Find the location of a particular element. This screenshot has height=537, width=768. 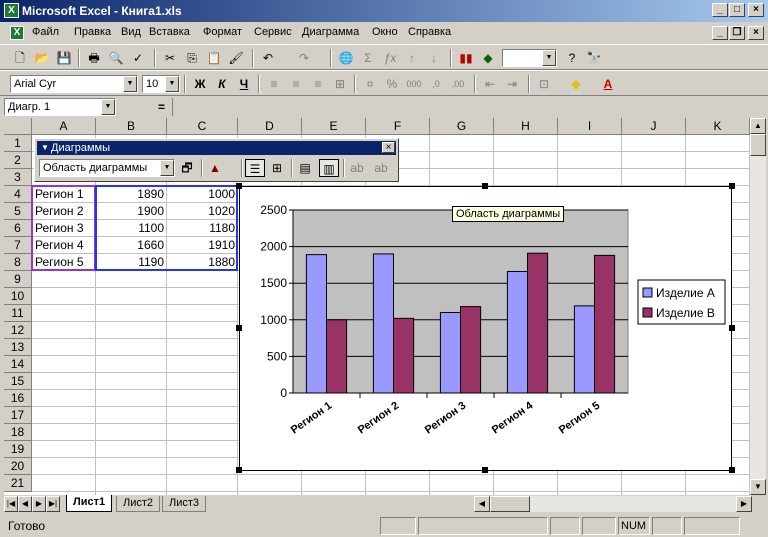

print-icon: 🖶 is located at coordinates (94, 58).